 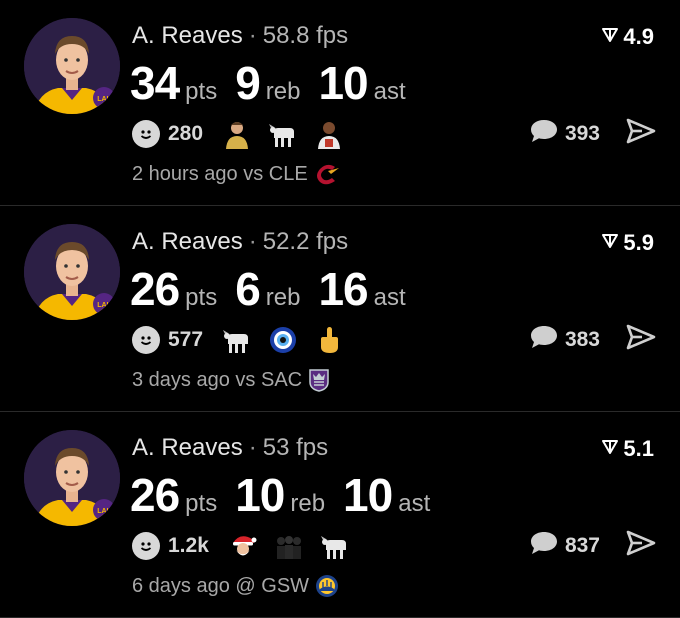 What do you see at coordinates (268, 380) in the screenshot?
I see `opponent: vs SAC` at bounding box center [268, 380].